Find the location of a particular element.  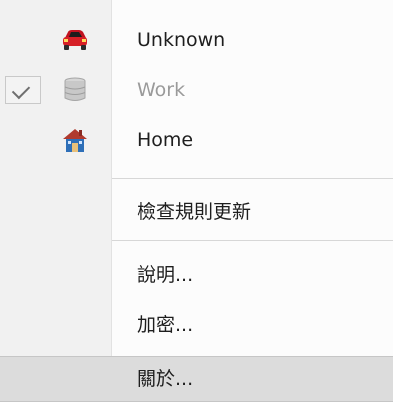

menu-item-label: Home is located at coordinates (165, 140).